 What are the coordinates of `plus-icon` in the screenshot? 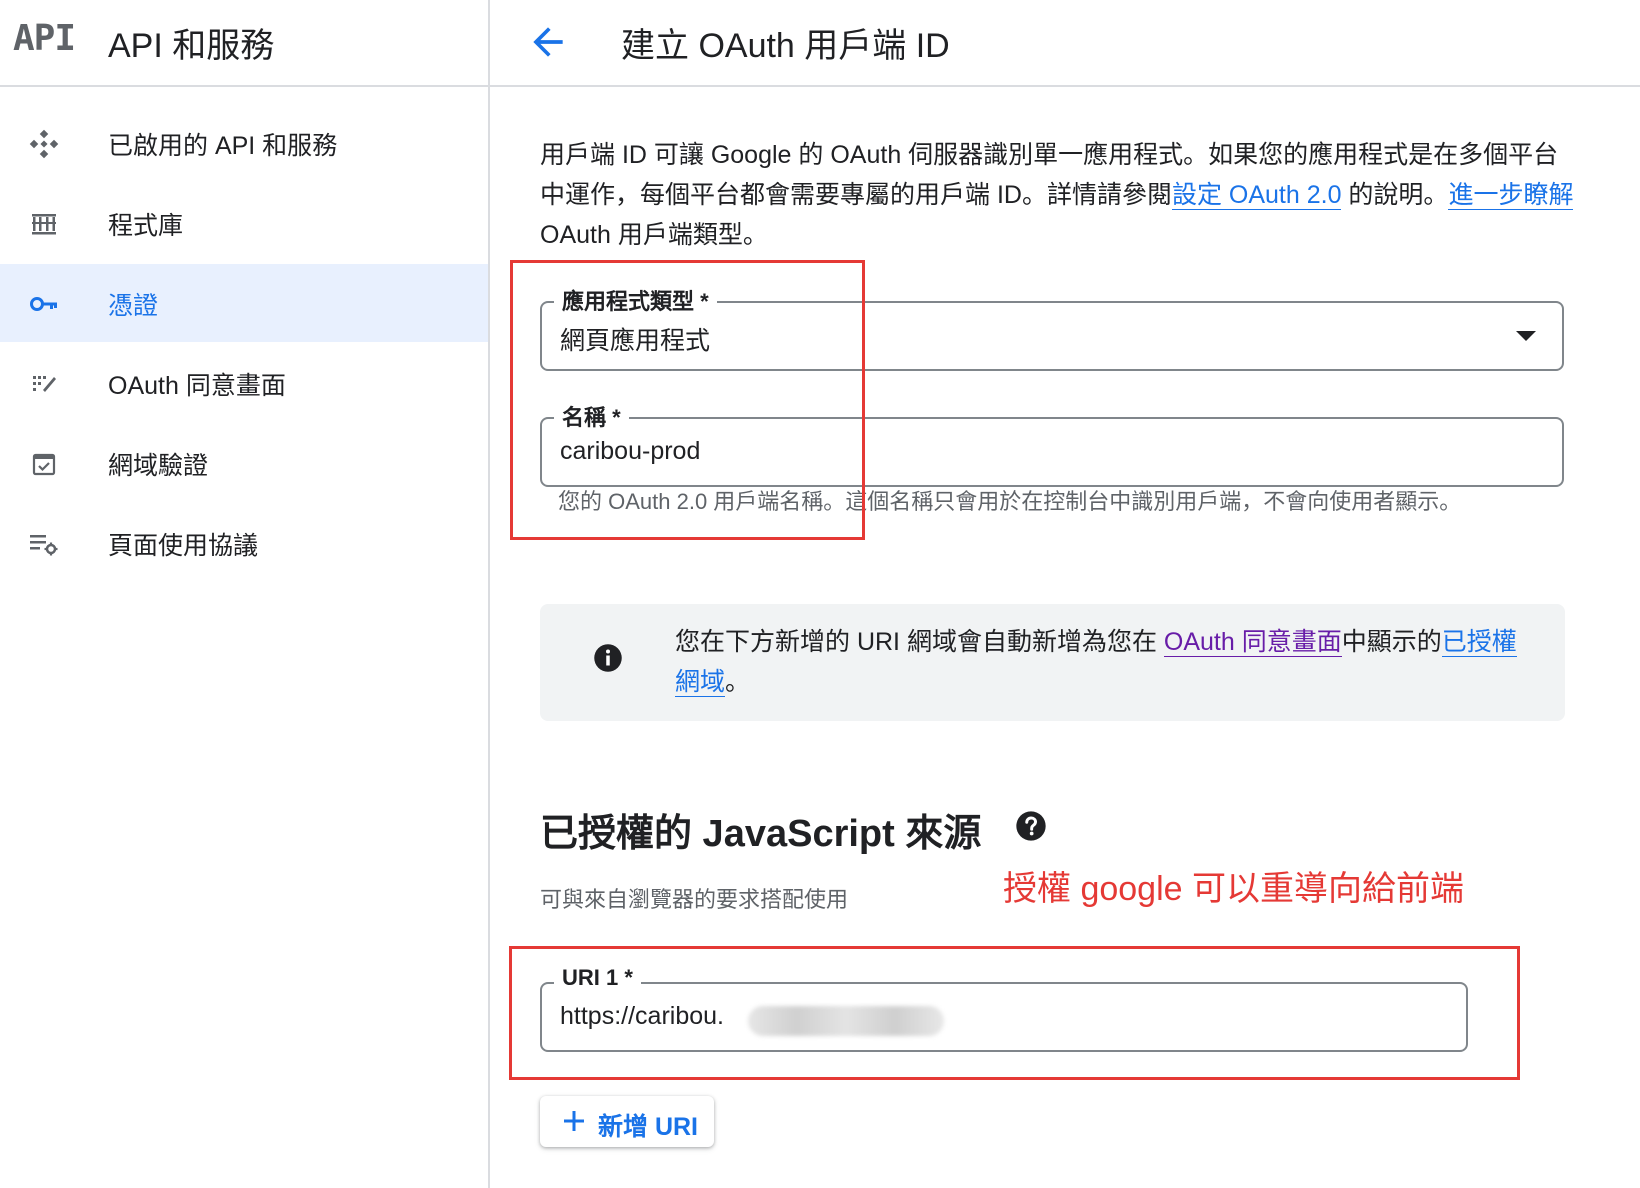 It's located at (574, 1121).